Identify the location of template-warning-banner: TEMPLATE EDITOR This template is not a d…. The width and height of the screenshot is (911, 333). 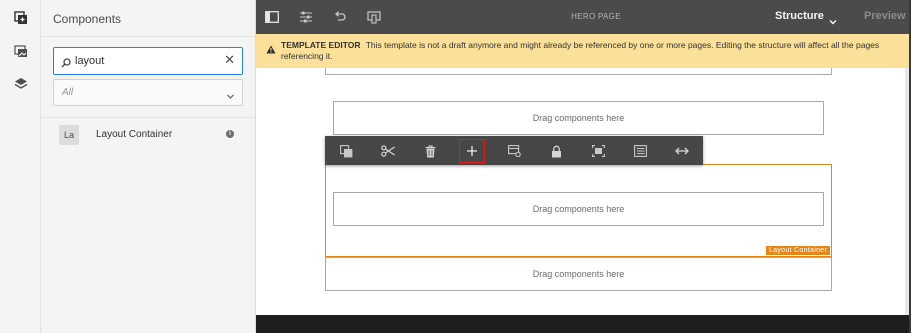
(583, 51).